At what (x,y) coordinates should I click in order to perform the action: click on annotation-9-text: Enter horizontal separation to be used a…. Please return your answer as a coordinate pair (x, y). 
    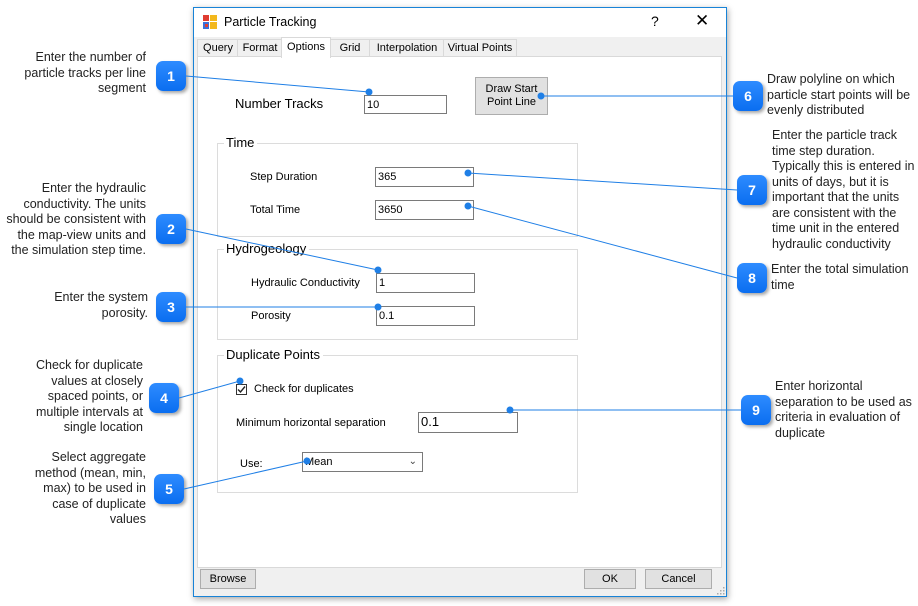
    Looking at the image, I should click on (843, 409).